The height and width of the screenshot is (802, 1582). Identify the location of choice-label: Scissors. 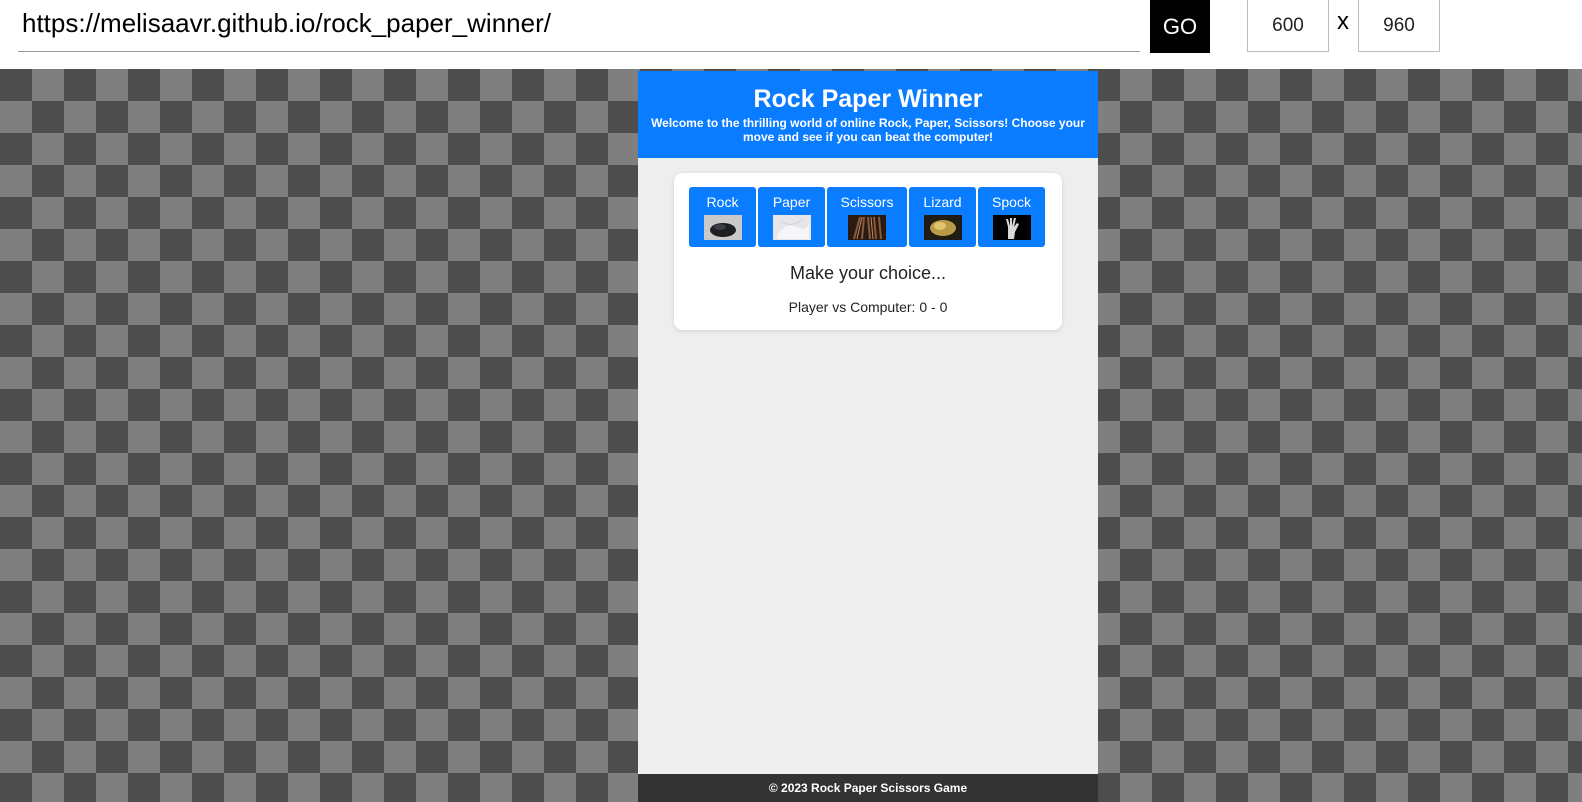
(867, 202).